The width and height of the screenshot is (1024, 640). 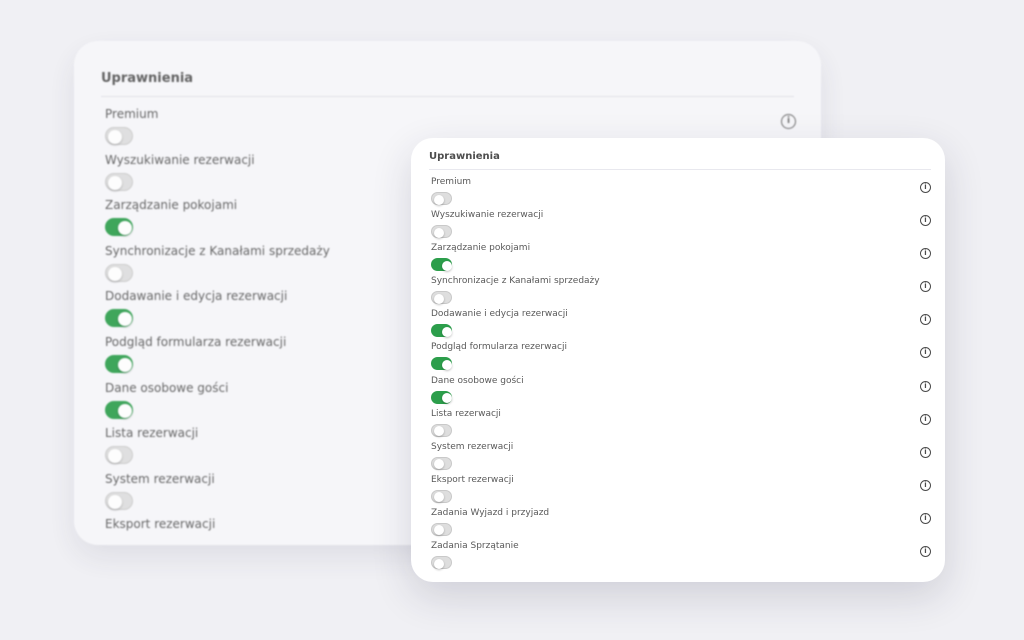 What do you see at coordinates (681, 524) in the screenshot?
I see `permission-row: Zadania Wyjazd i przyjazd i` at bounding box center [681, 524].